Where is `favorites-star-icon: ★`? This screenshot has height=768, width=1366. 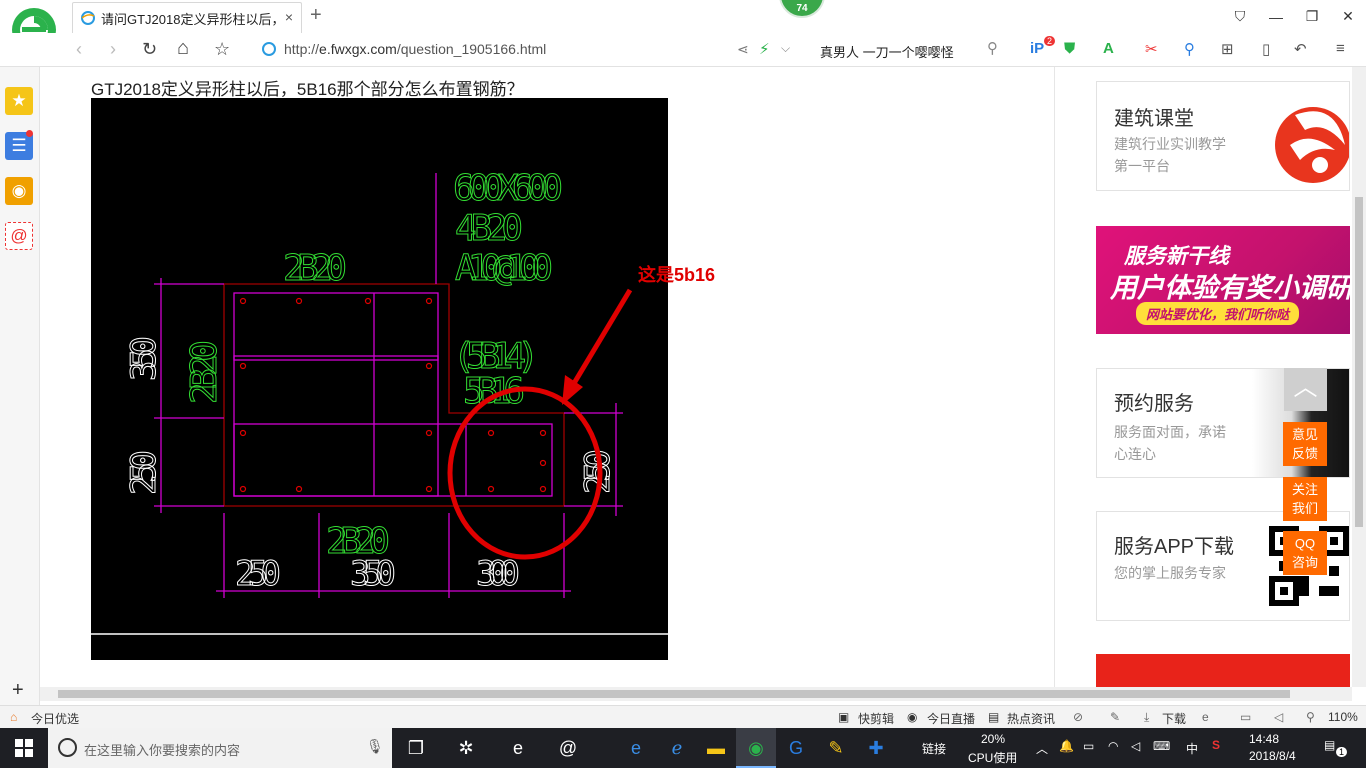 favorites-star-icon: ★ is located at coordinates (19, 101).